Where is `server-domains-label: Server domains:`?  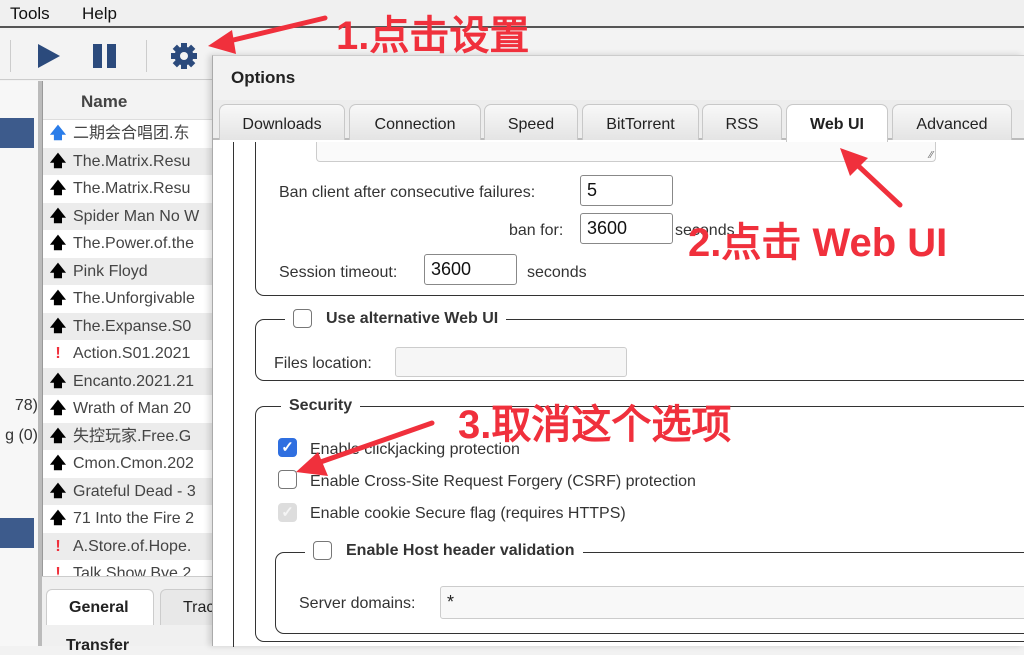
server-domains-label: Server domains: is located at coordinates (357, 603).